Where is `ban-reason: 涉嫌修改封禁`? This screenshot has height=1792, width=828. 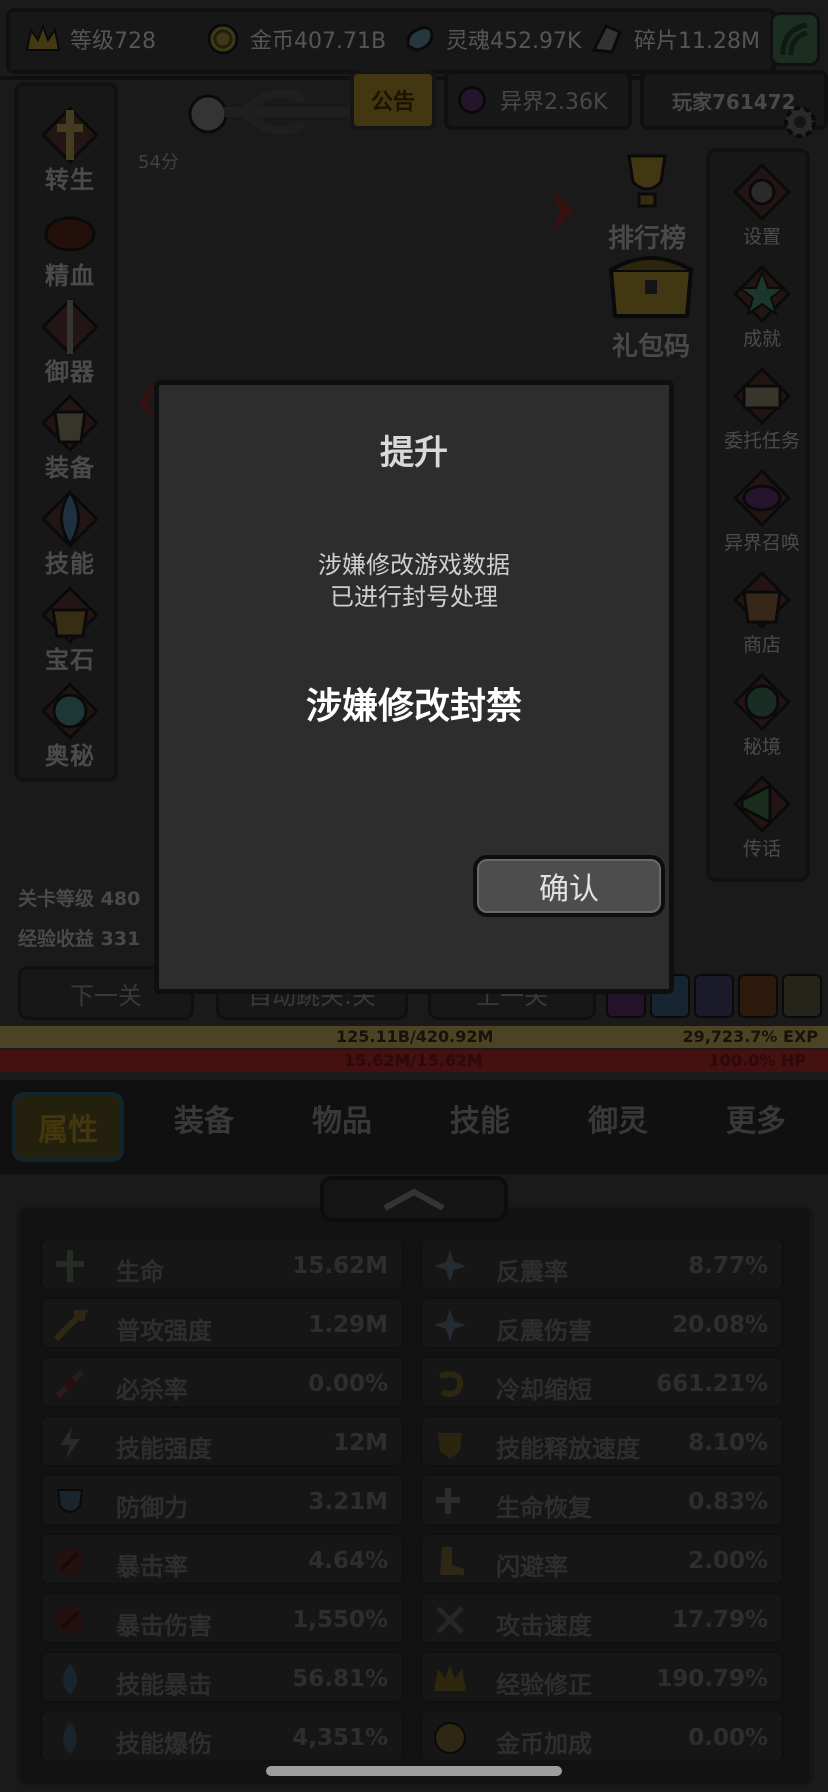 ban-reason: 涉嫌修改封禁 is located at coordinates (413, 706).